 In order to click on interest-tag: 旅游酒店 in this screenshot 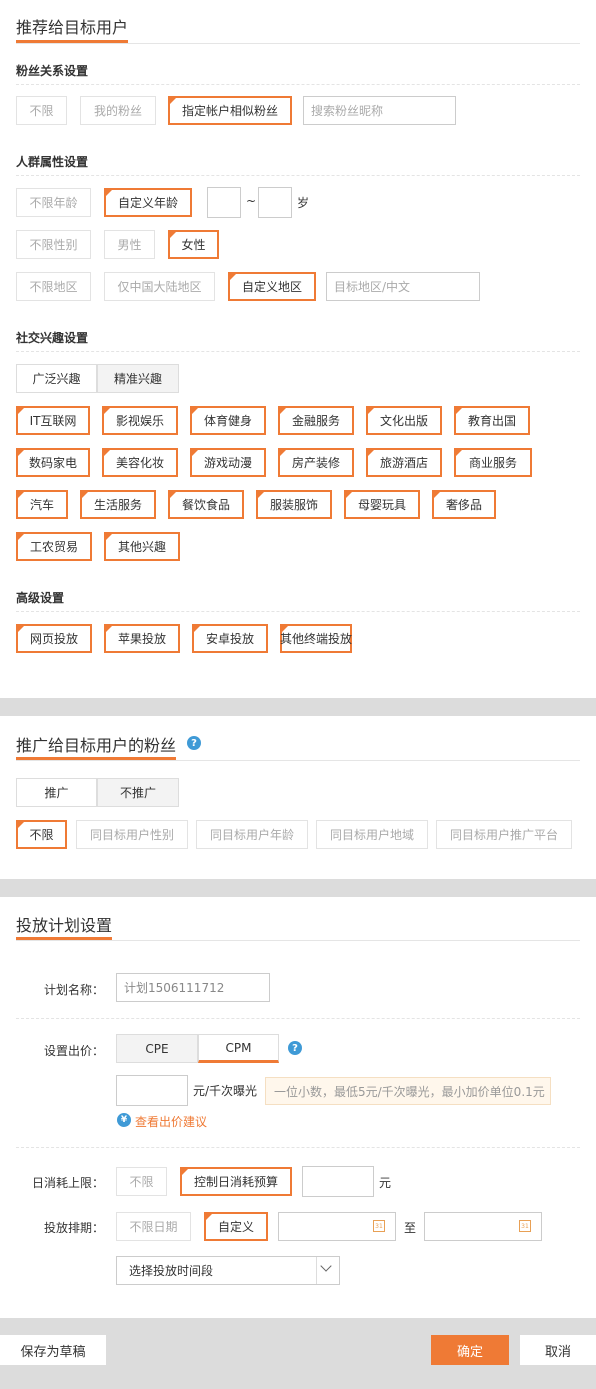, I will do `click(404, 462)`.